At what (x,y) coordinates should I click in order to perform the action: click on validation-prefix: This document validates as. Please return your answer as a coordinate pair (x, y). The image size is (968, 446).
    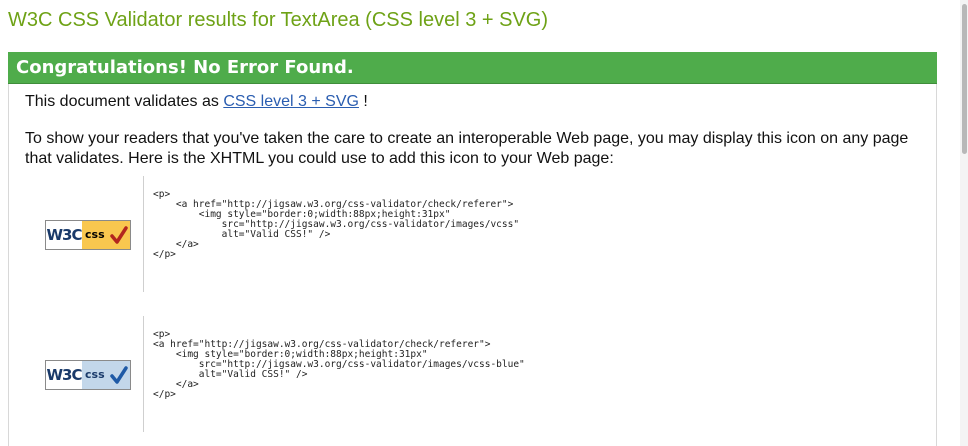
    Looking at the image, I should click on (124, 101).